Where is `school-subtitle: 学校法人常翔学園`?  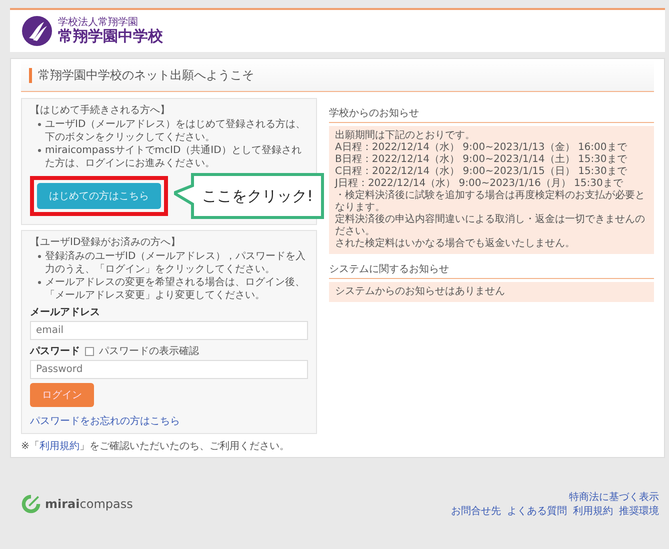 school-subtitle: 学校法人常翔学園 is located at coordinates (98, 22).